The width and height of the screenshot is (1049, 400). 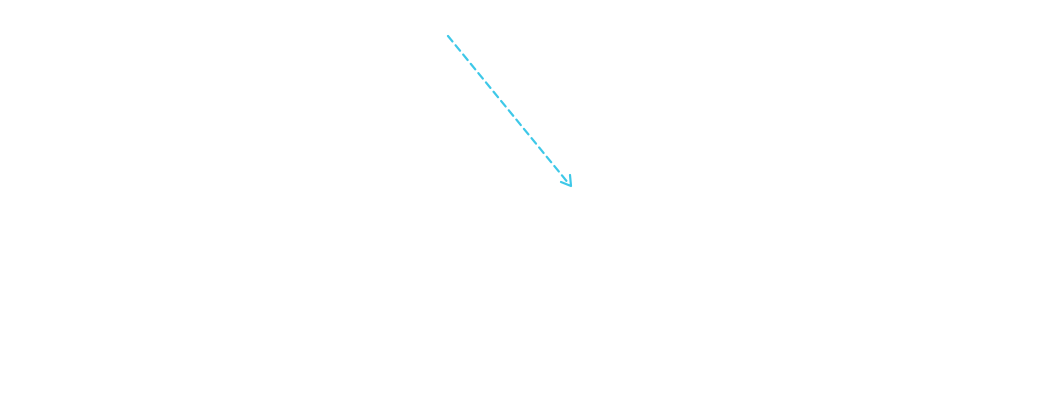 I want to click on dashed-connector-line, so click(x=508, y=110).